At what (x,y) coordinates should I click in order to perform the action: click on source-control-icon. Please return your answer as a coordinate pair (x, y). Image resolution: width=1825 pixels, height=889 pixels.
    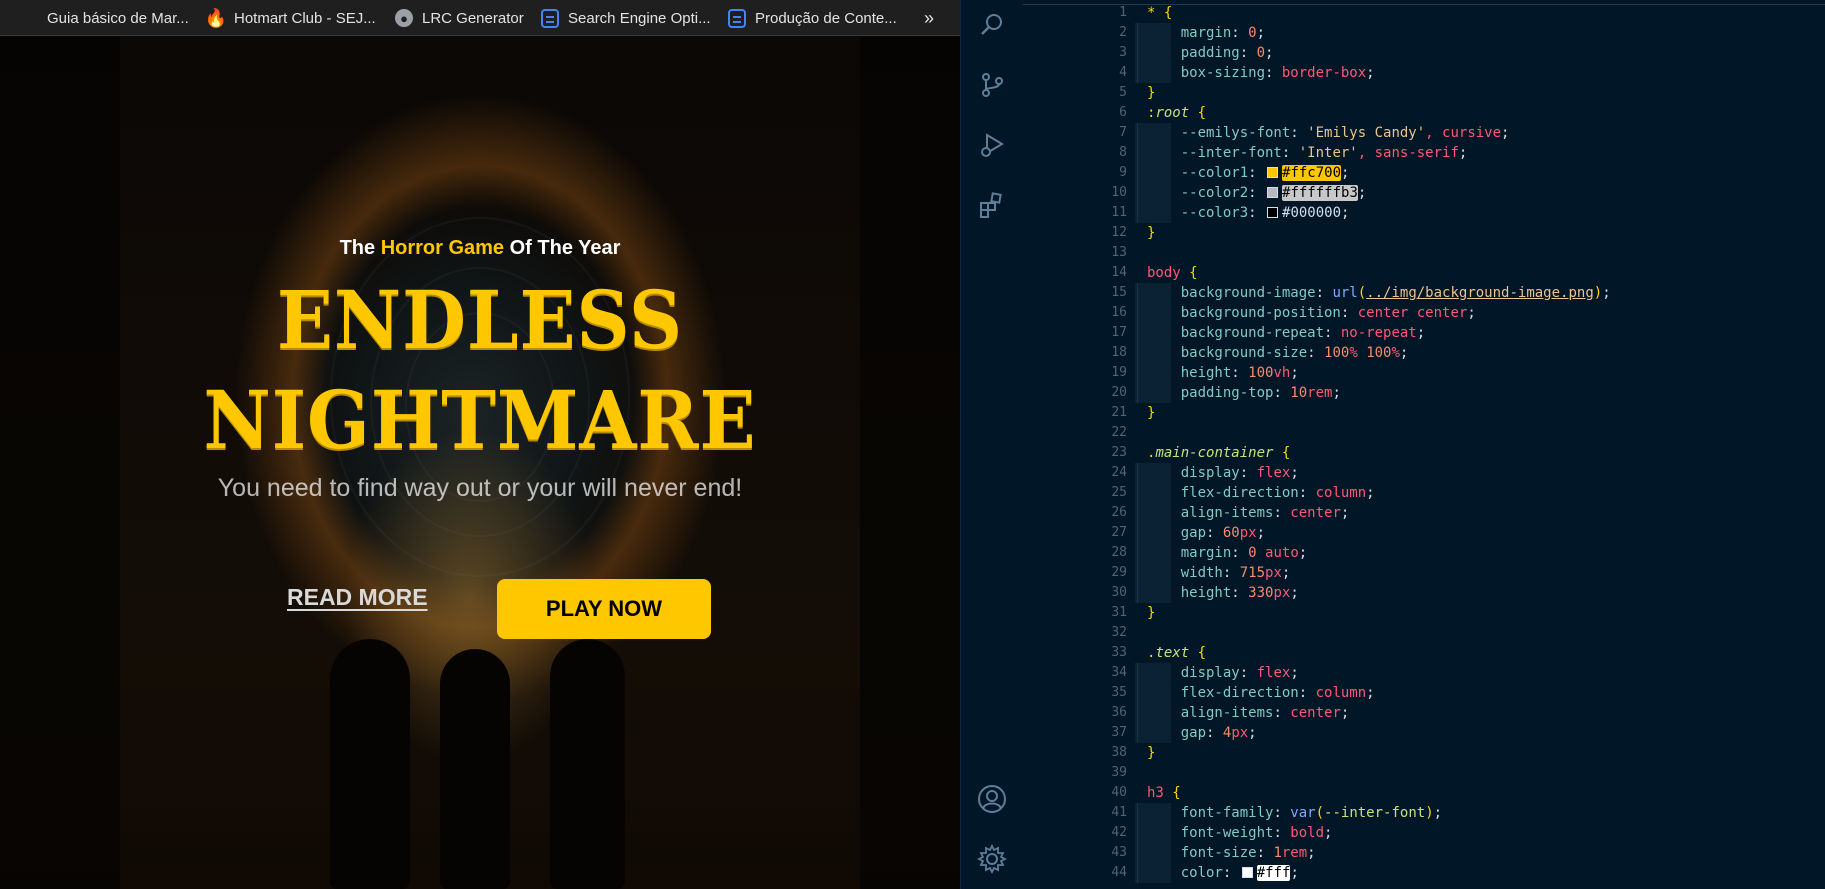
    Looking at the image, I should click on (992, 85).